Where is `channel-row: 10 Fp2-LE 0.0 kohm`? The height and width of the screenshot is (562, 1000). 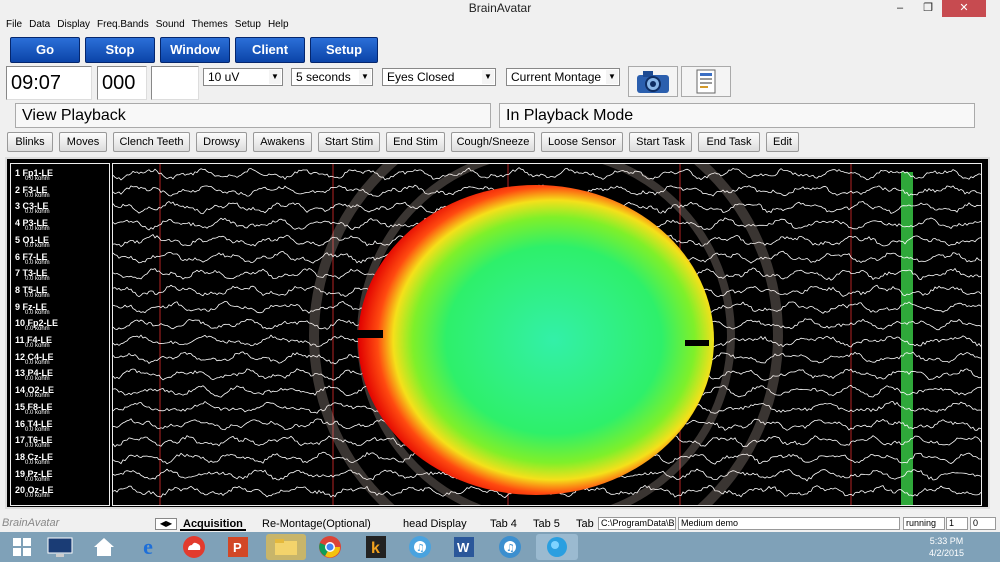 channel-row: 10 Fp2-LE 0.0 kohm is located at coordinates (62, 326).